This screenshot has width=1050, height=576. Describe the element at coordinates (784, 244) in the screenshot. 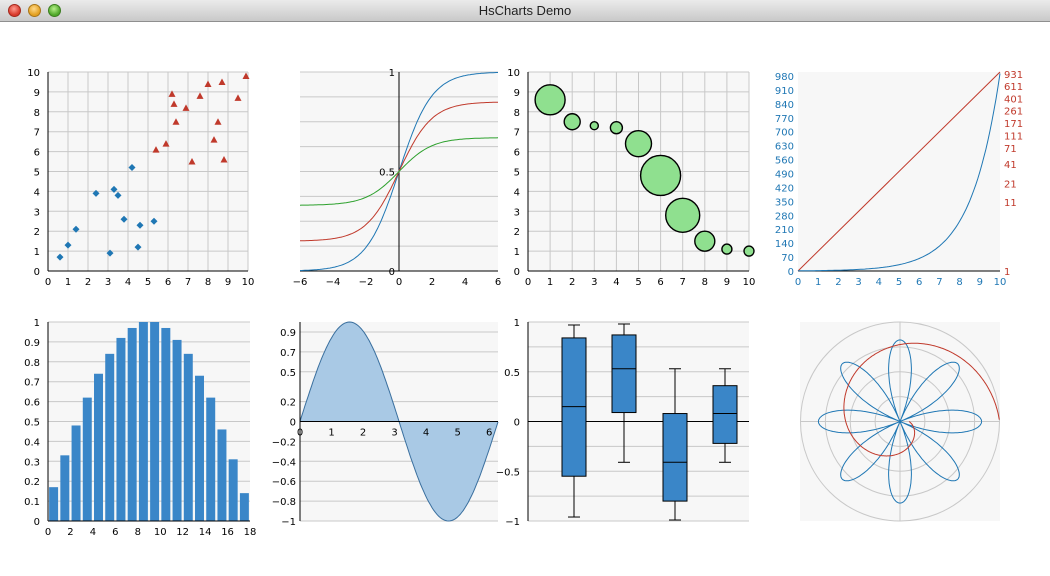

I see `left-y-tick-label: 140` at that location.